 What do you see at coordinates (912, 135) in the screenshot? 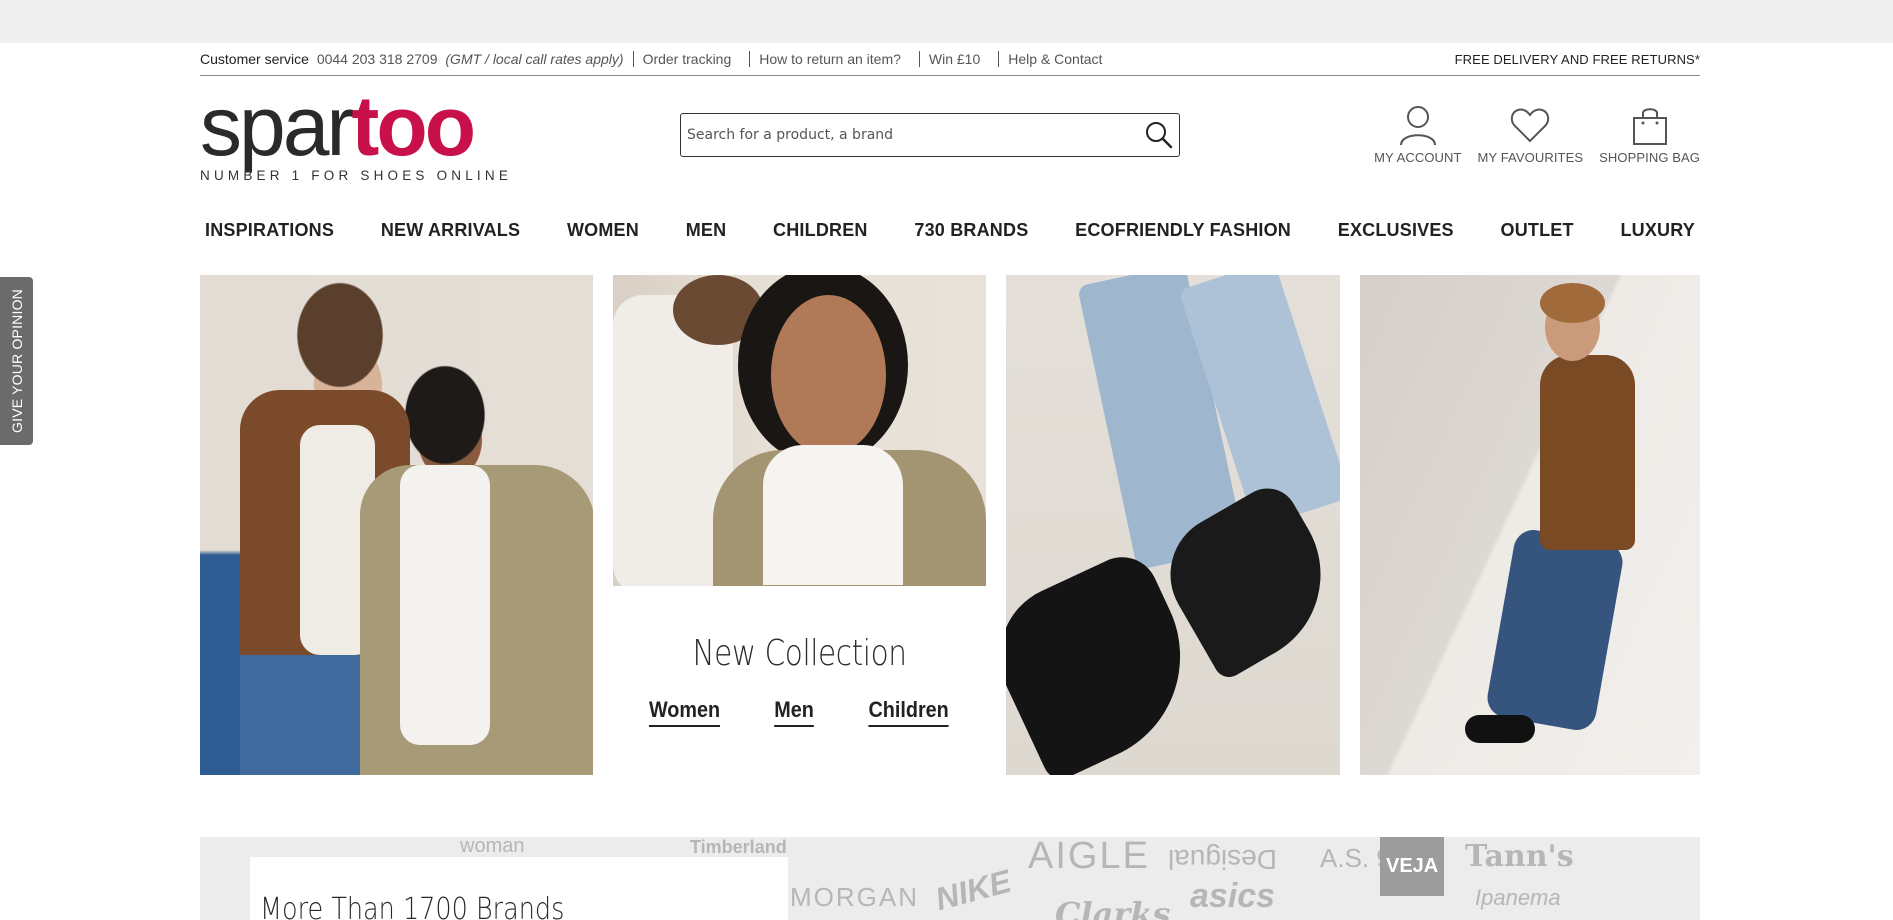
I see `search-input` at bounding box center [912, 135].